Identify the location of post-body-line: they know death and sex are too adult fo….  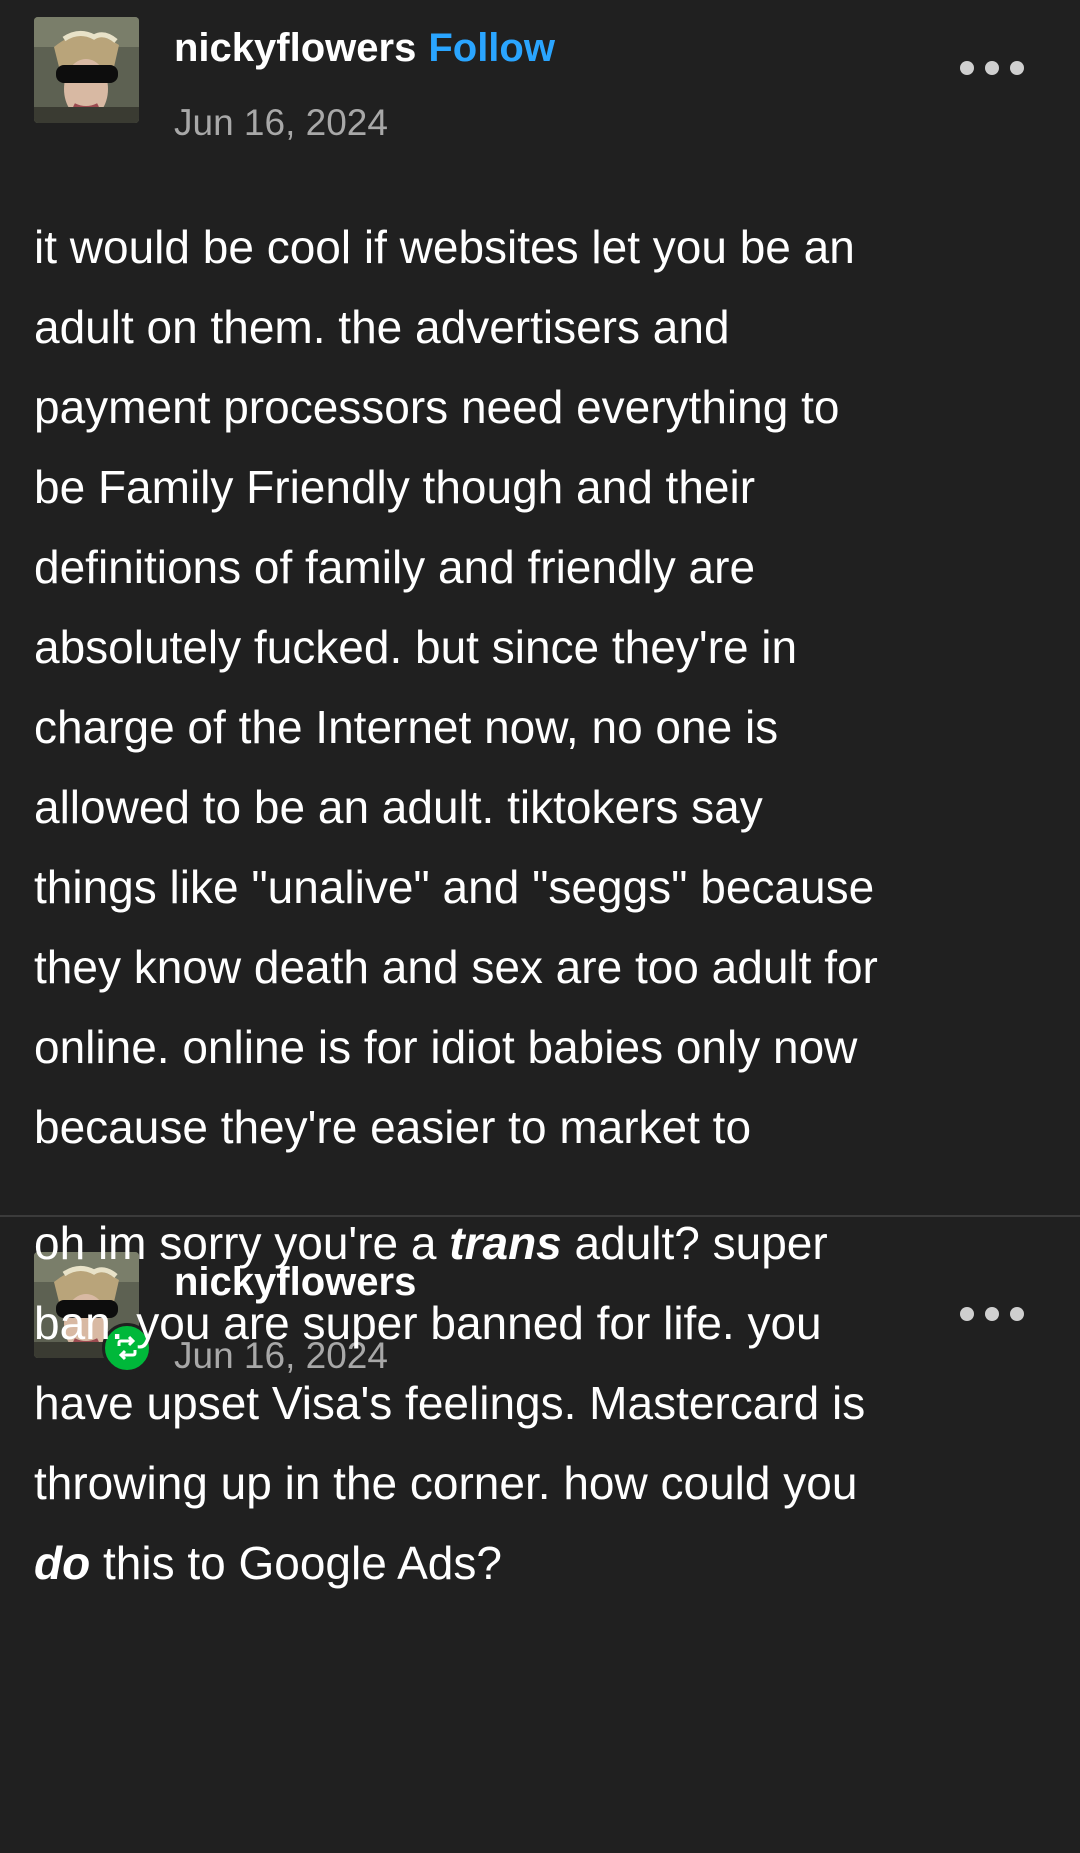
(456, 967).